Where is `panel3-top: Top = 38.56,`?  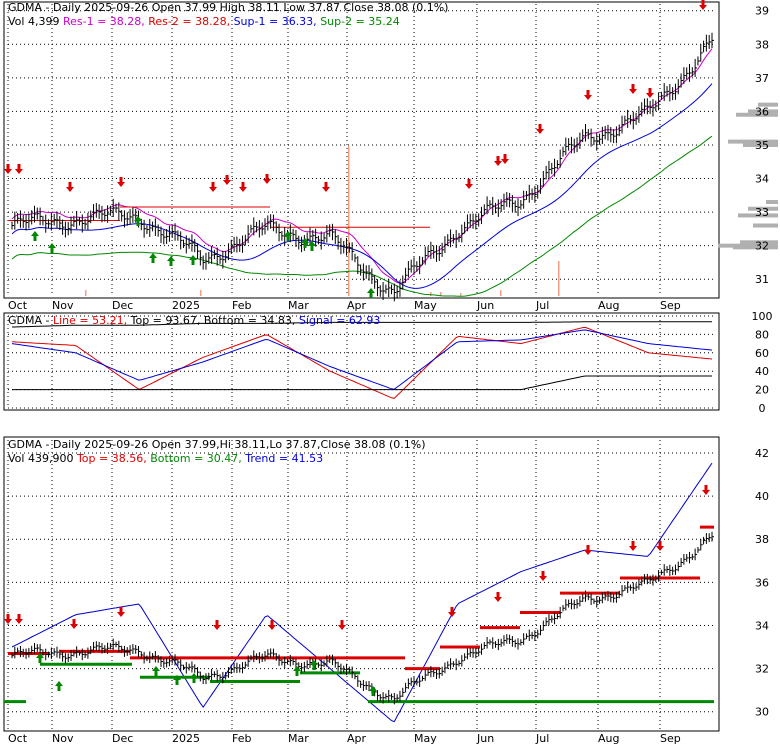
panel3-top: Top = 38.56, is located at coordinates (113, 458).